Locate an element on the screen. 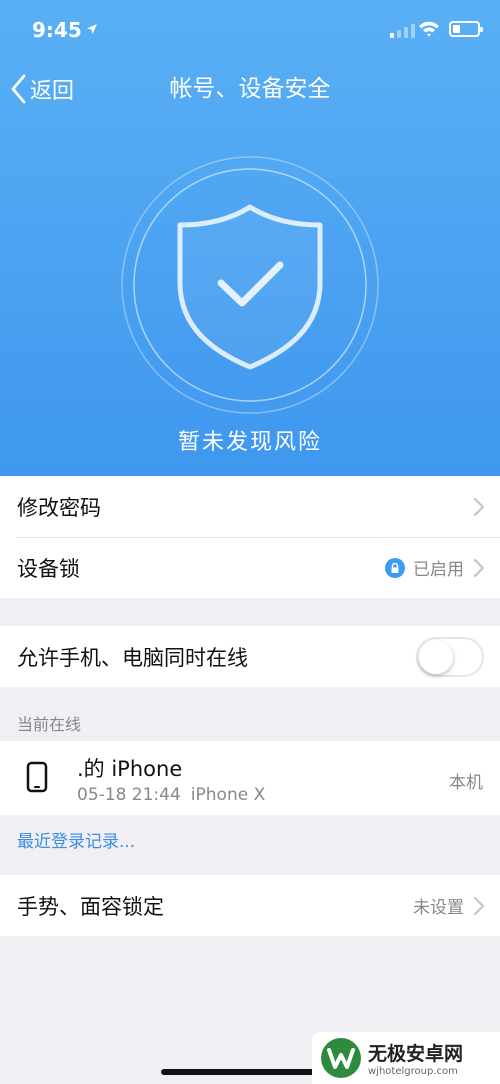 Image resolution: width=500 pixels, height=1084 pixels. device-model: iPhone X is located at coordinates (228, 795).